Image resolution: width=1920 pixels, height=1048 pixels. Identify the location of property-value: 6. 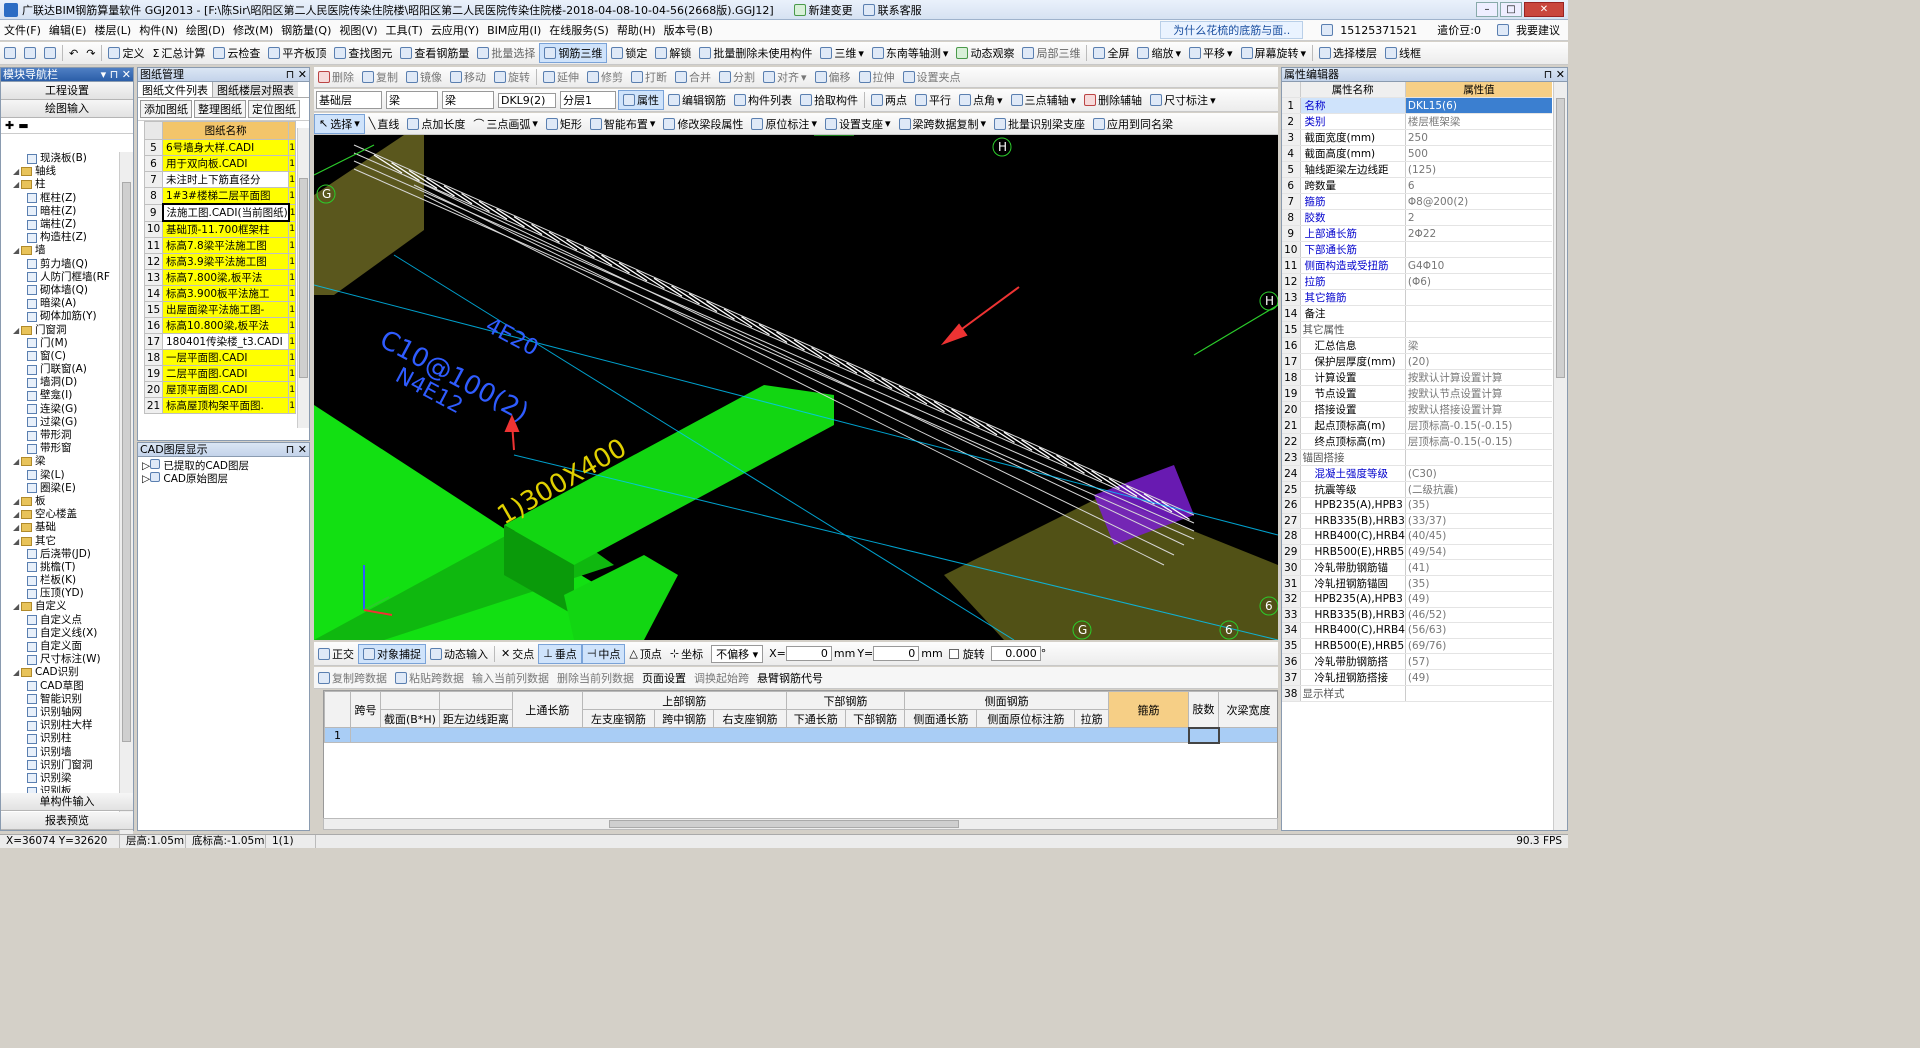
(1478, 185).